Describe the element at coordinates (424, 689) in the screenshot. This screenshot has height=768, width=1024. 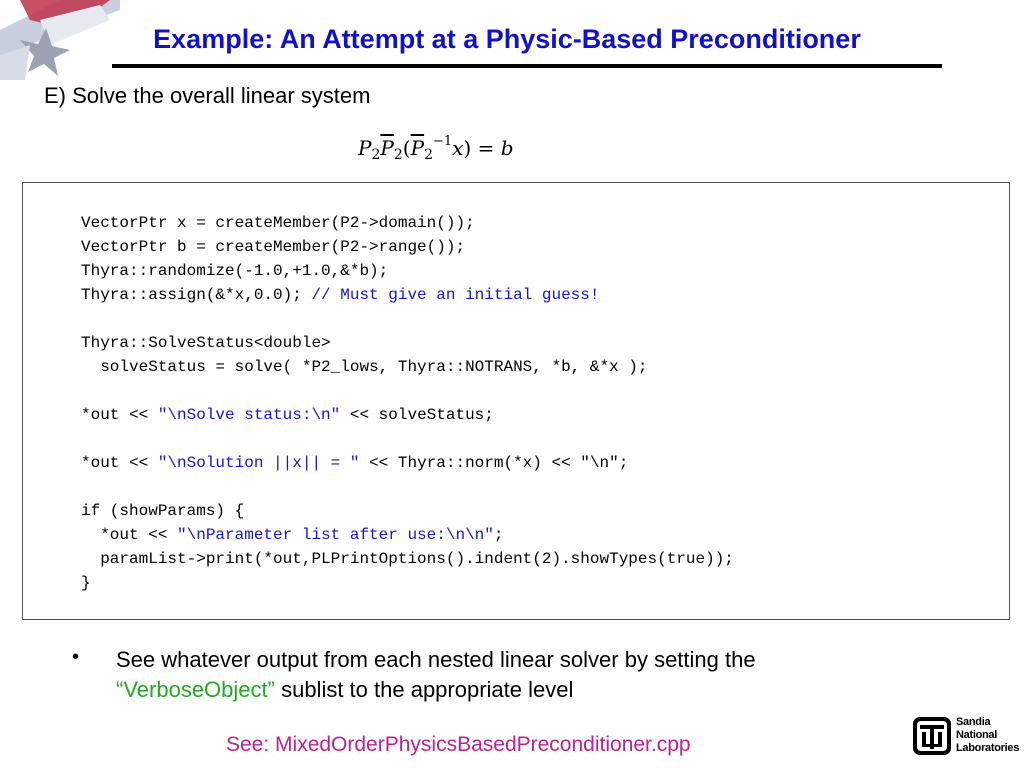
I see `bullet-text-post: sublist to the appropriate level` at that location.